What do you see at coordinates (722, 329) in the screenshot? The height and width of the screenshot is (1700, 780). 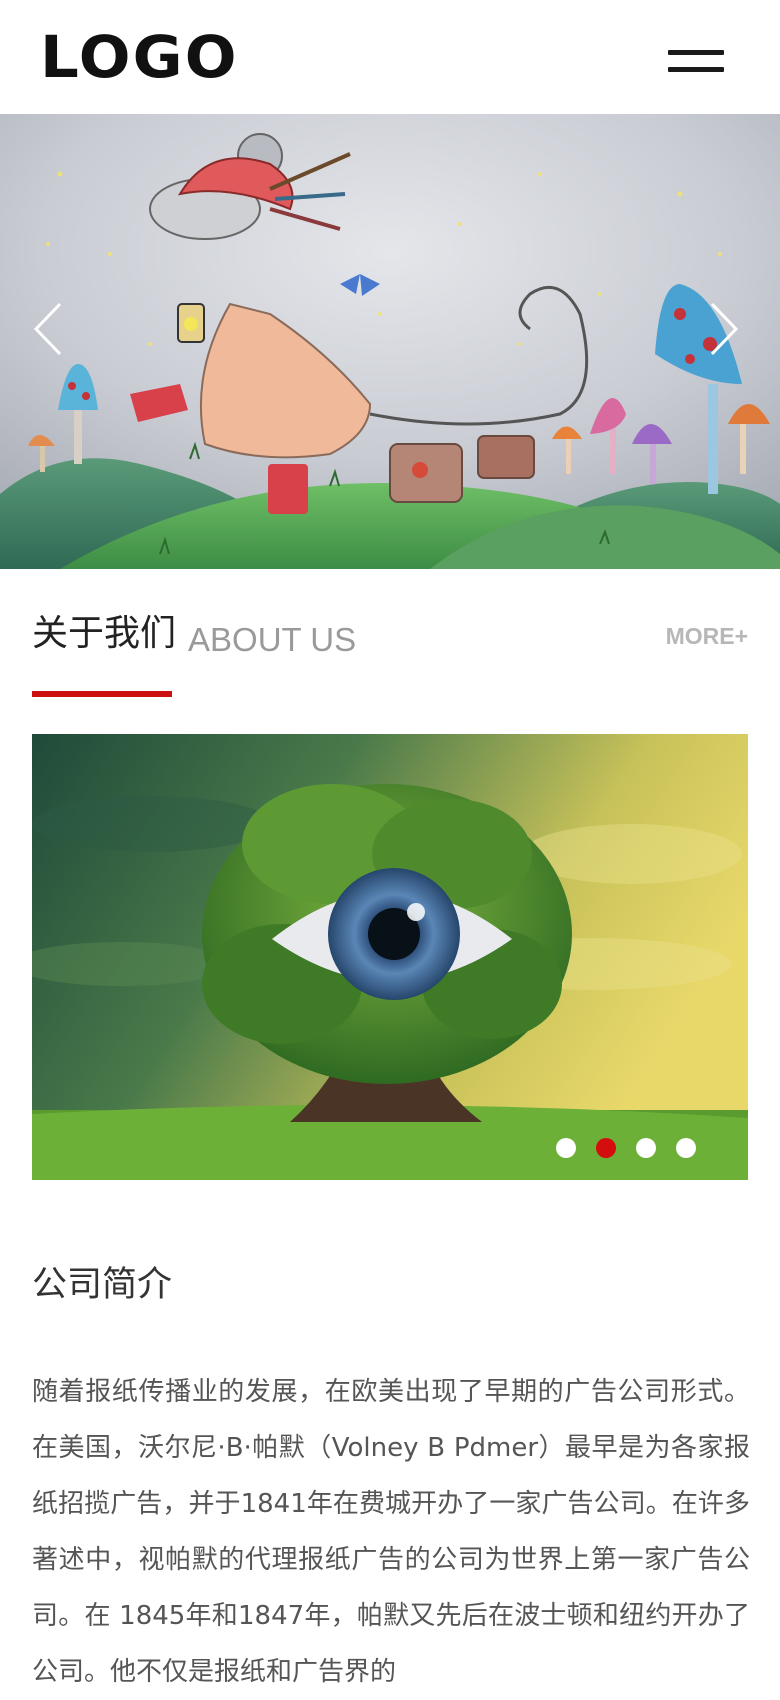 I see `chevron-right-icon` at bounding box center [722, 329].